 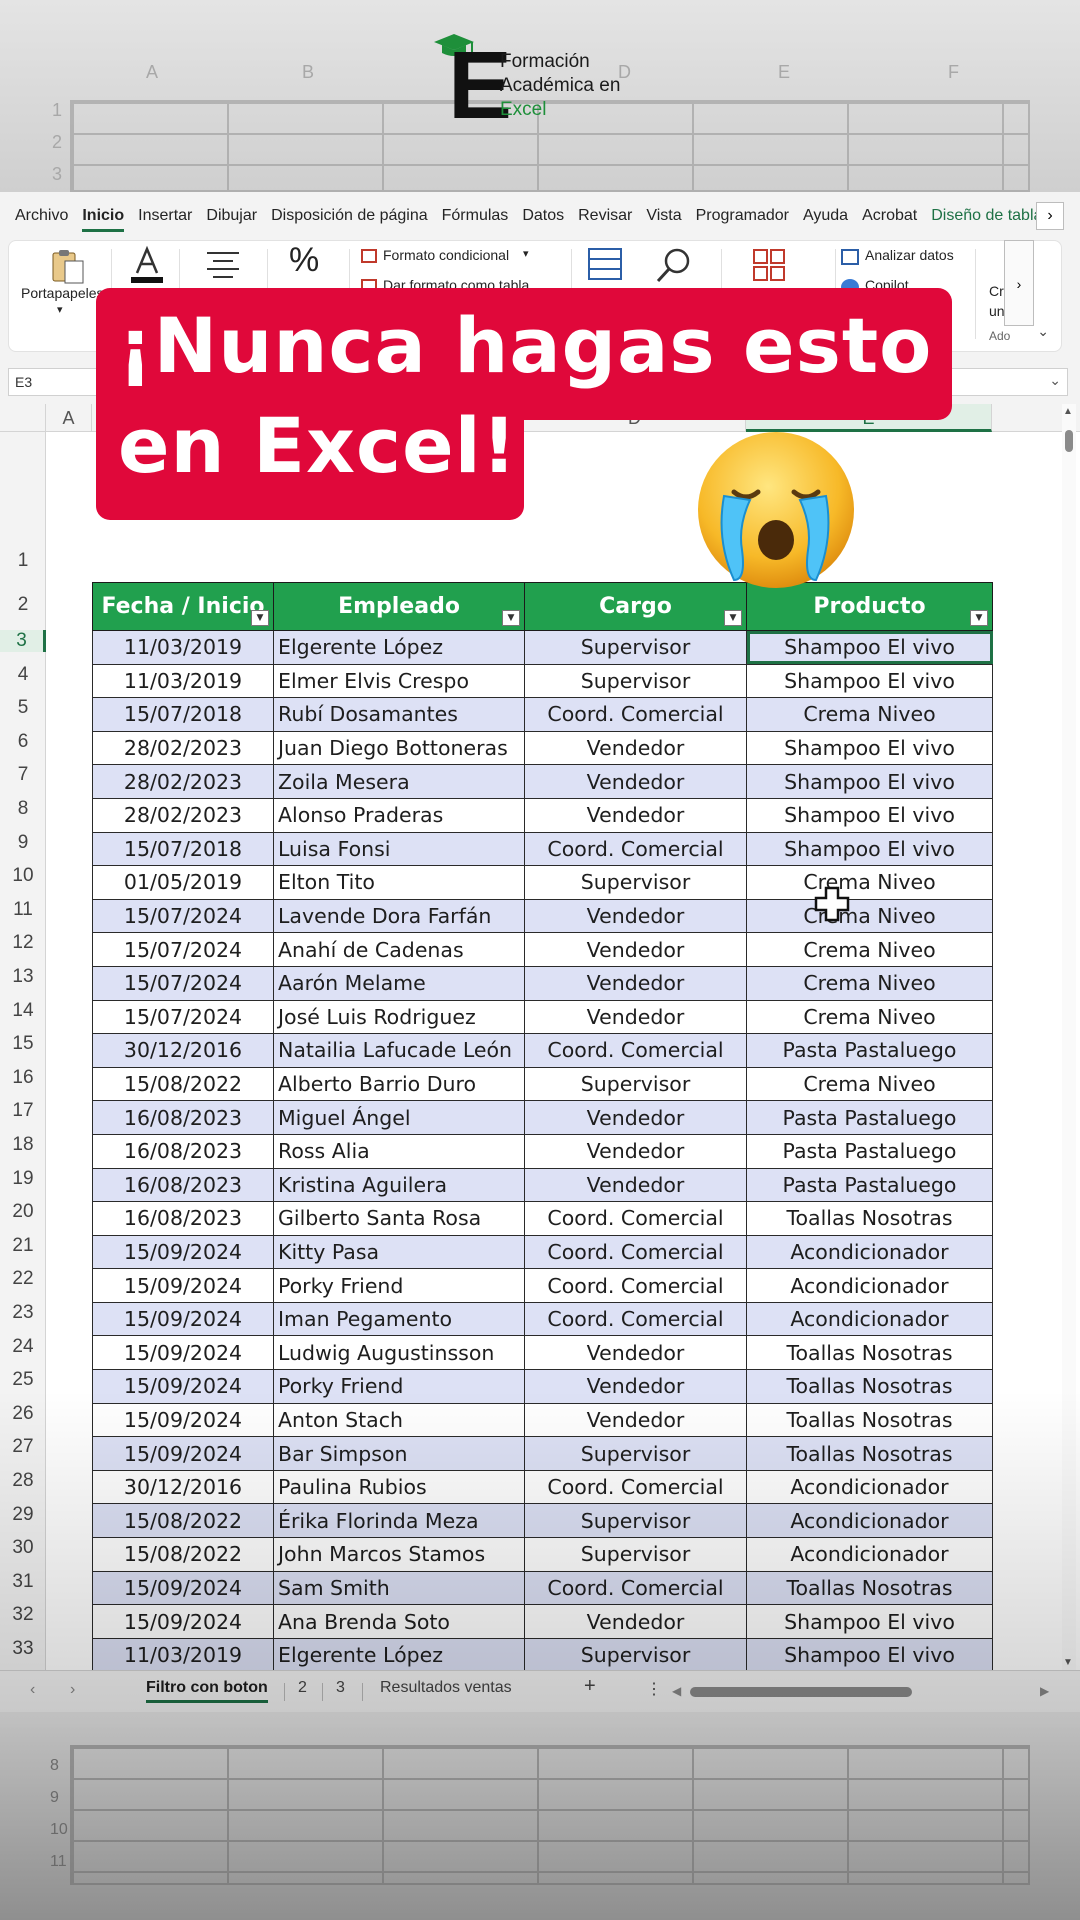 What do you see at coordinates (23, 1313) in the screenshot?
I see `row-header: 23` at bounding box center [23, 1313].